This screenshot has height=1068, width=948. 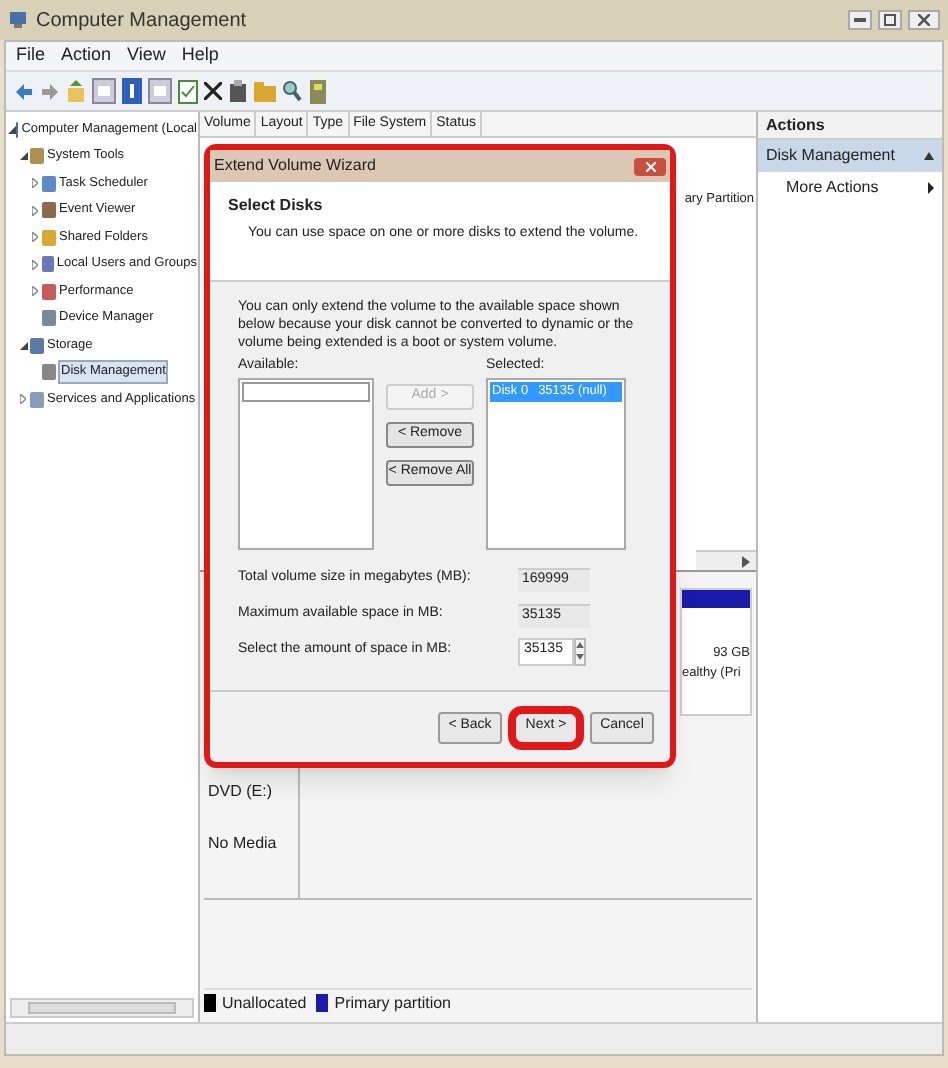 I want to click on minimize-icon, so click(x=860, y=20).